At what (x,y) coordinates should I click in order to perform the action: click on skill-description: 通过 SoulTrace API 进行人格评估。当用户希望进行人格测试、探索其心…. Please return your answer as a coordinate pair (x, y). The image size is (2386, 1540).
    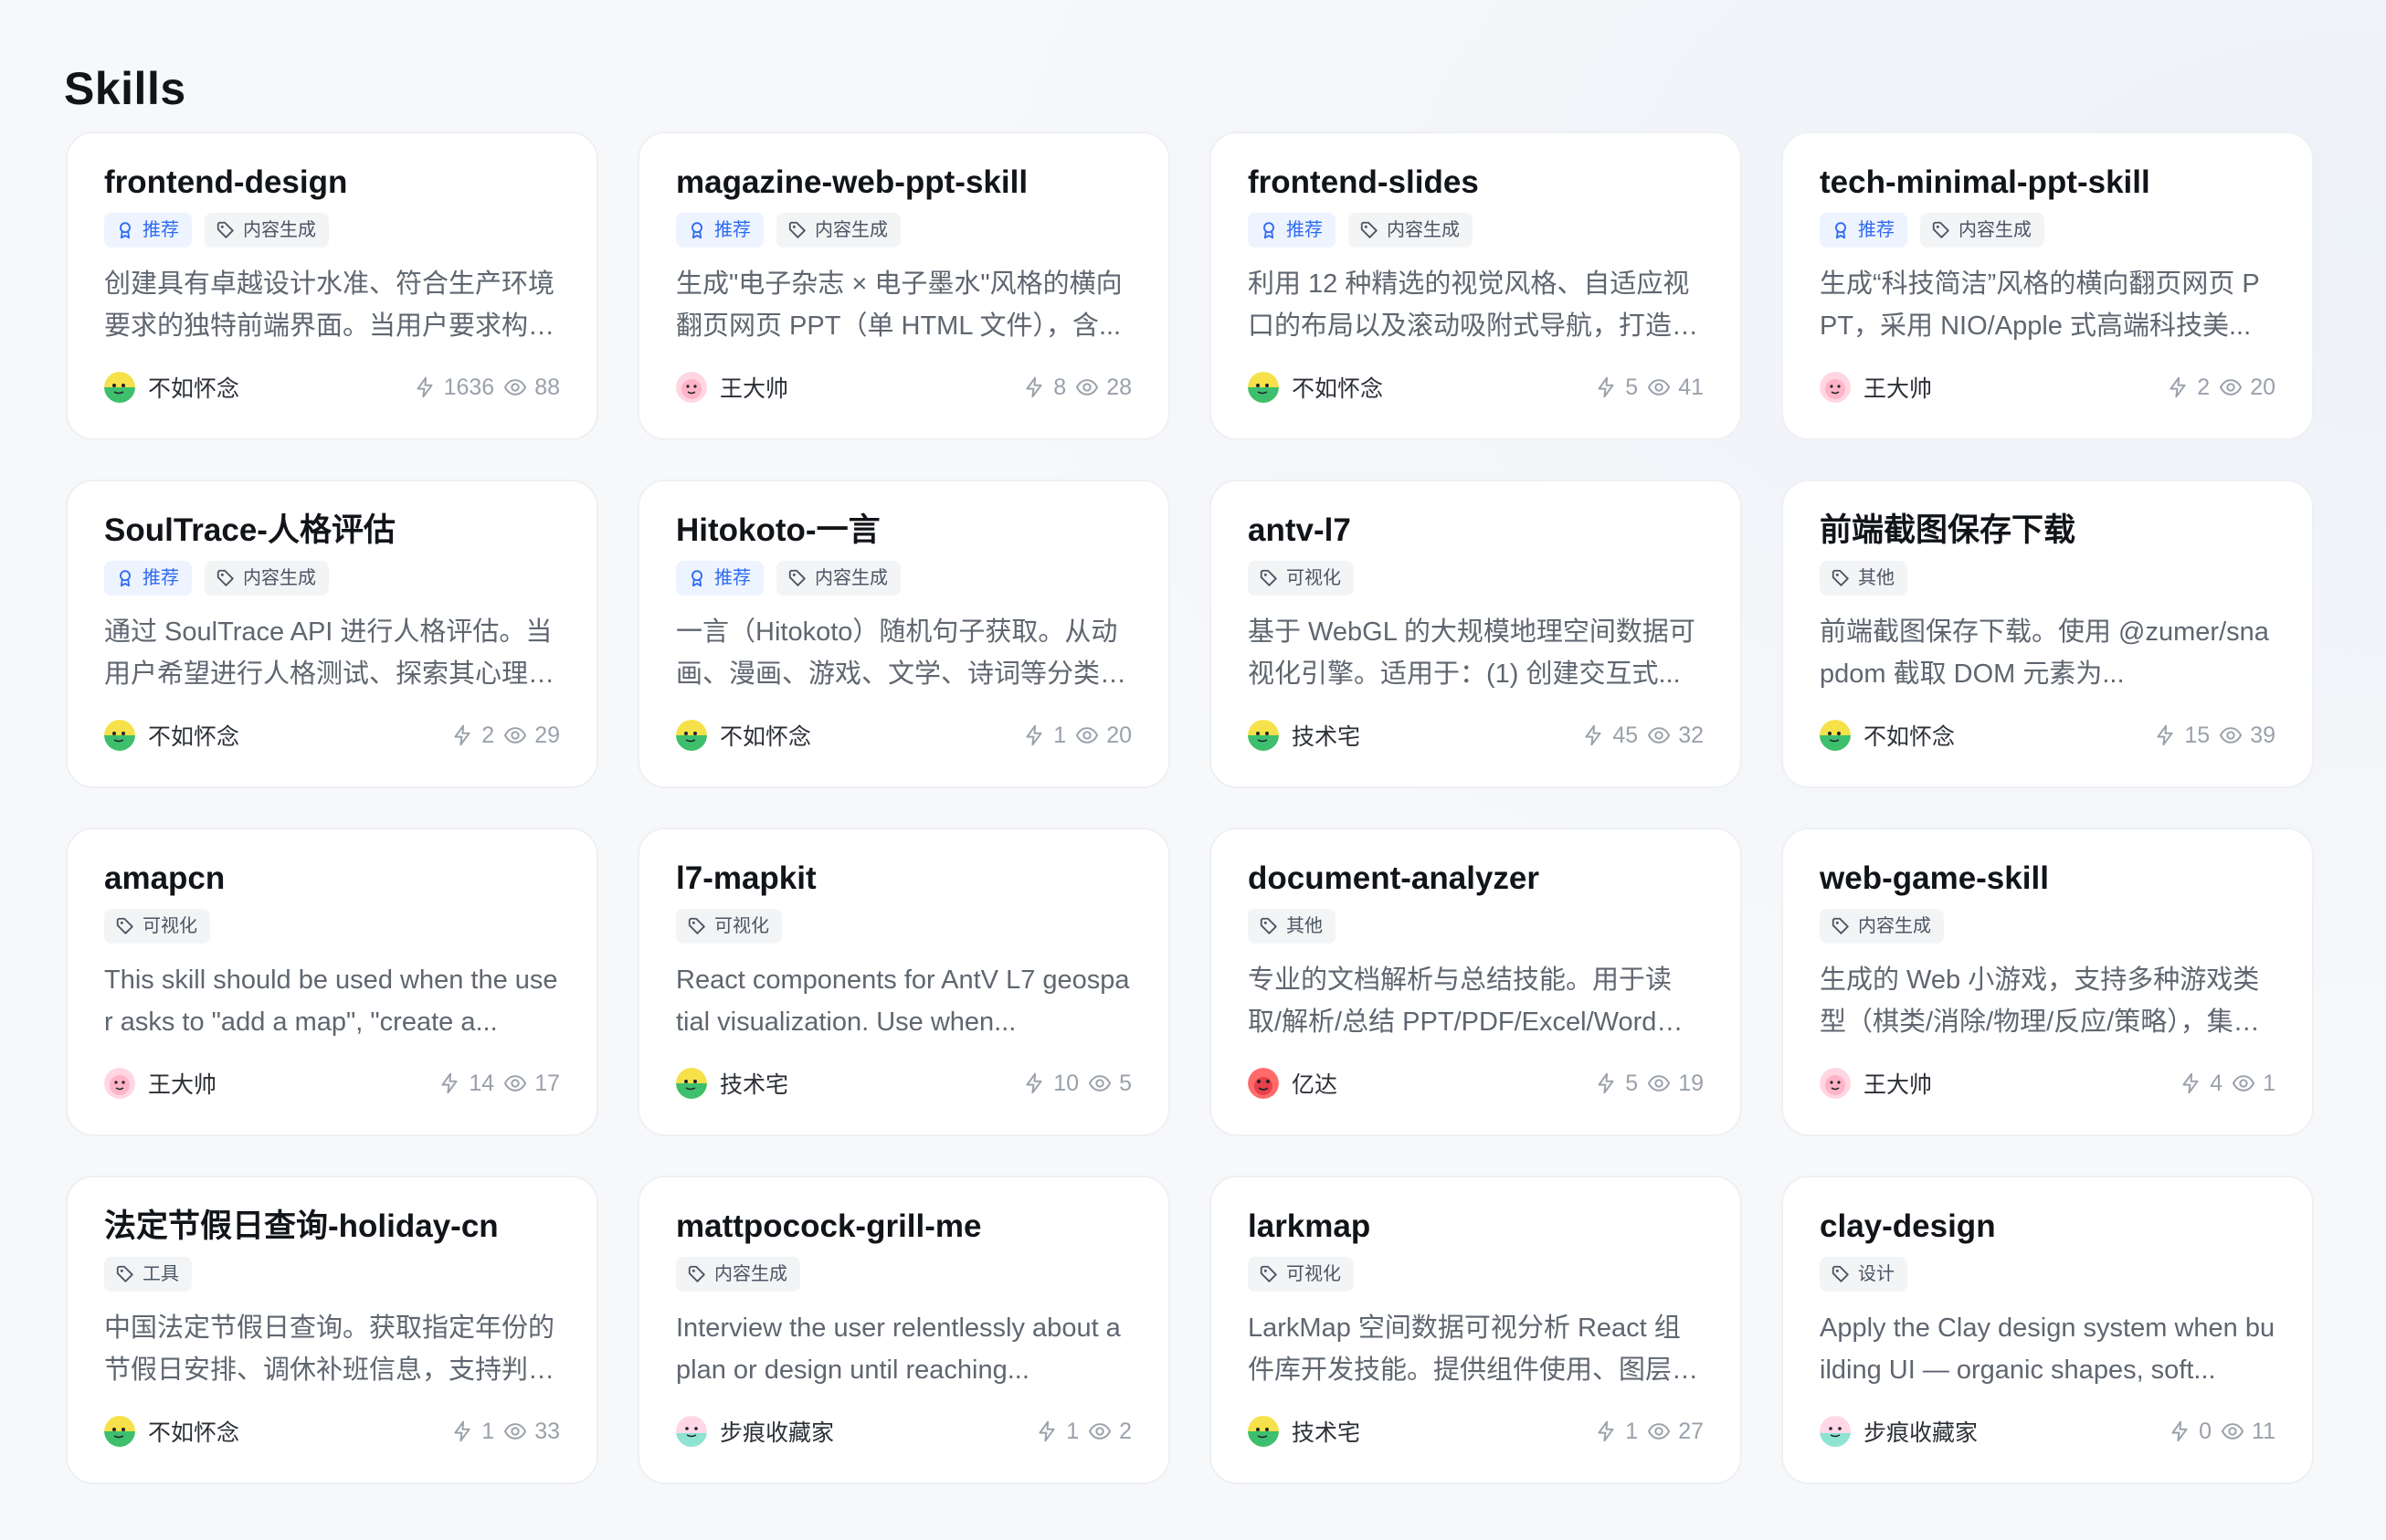
    Looking at the image, I should click on (328, 653).